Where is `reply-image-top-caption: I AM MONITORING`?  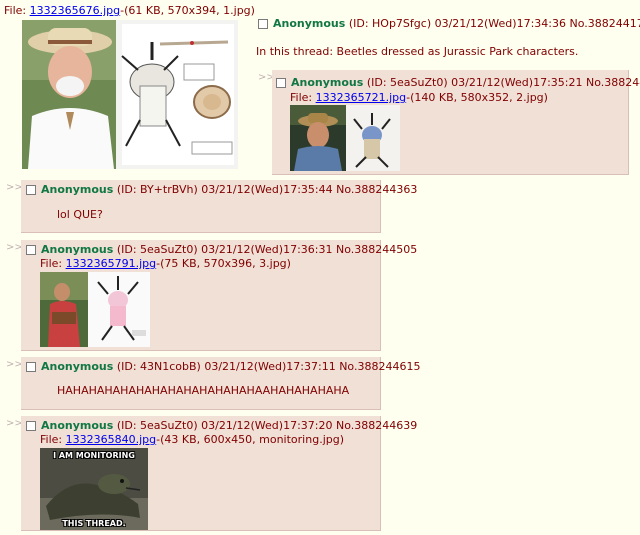
reply-image-top-caption: I AM MONITORING is located at coordinates (94, 455).